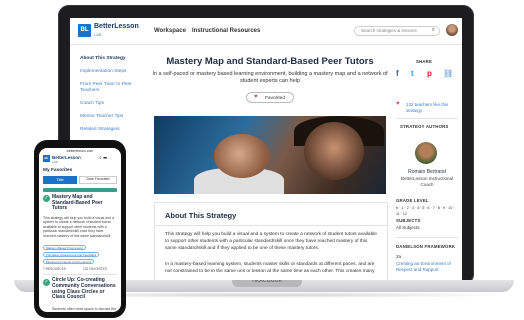 The image size is (524, 320). I want to click on user-avatar, so click(452, 30).